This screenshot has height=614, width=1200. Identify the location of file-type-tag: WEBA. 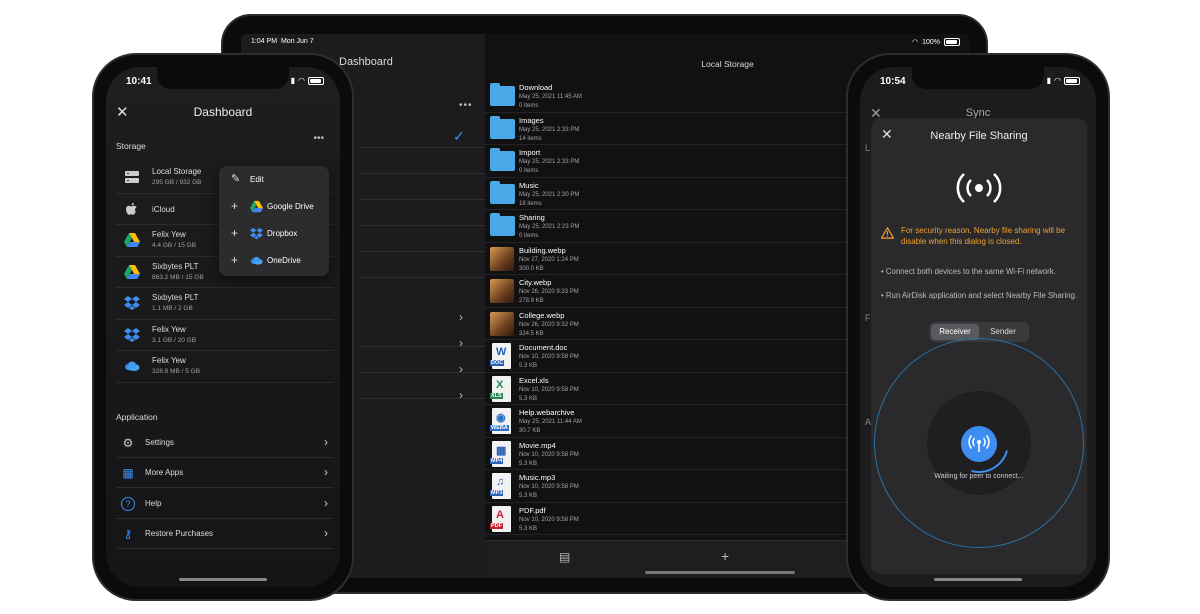
(499, 428).